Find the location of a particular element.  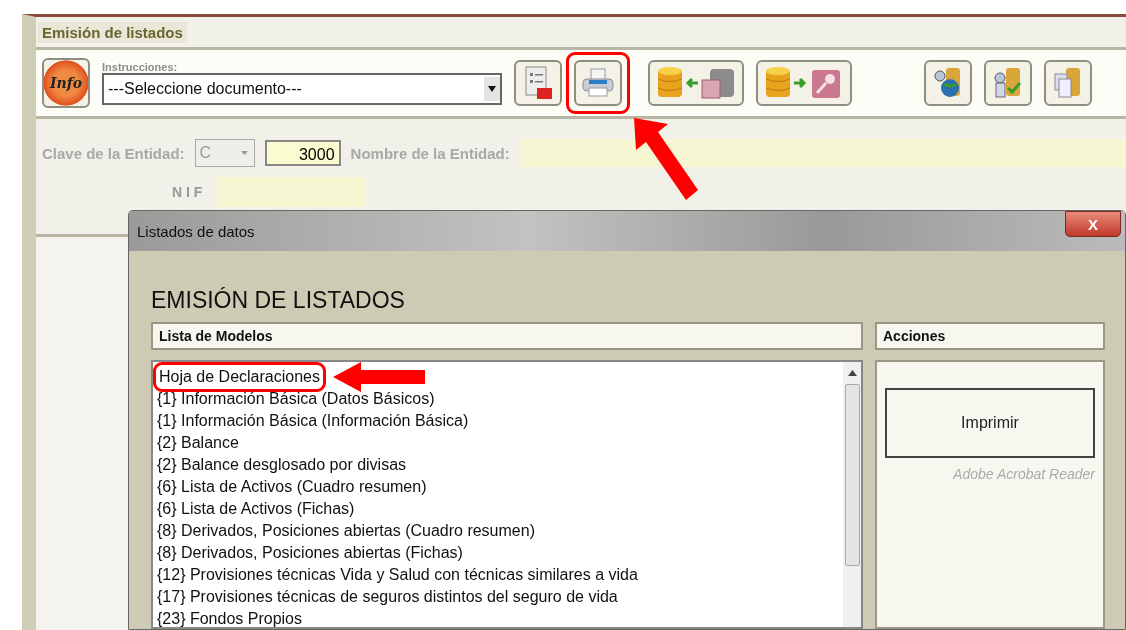

nif-label: N I F is located at coordinates (187, 192).